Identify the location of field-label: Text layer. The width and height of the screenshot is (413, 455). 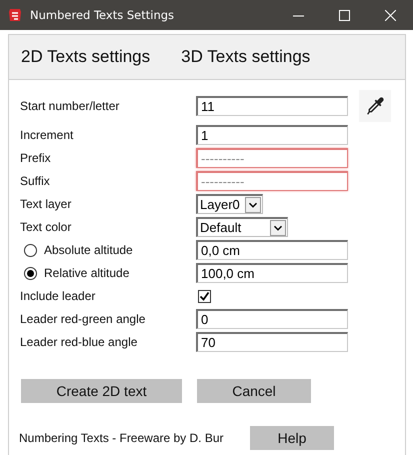
(46, 204).